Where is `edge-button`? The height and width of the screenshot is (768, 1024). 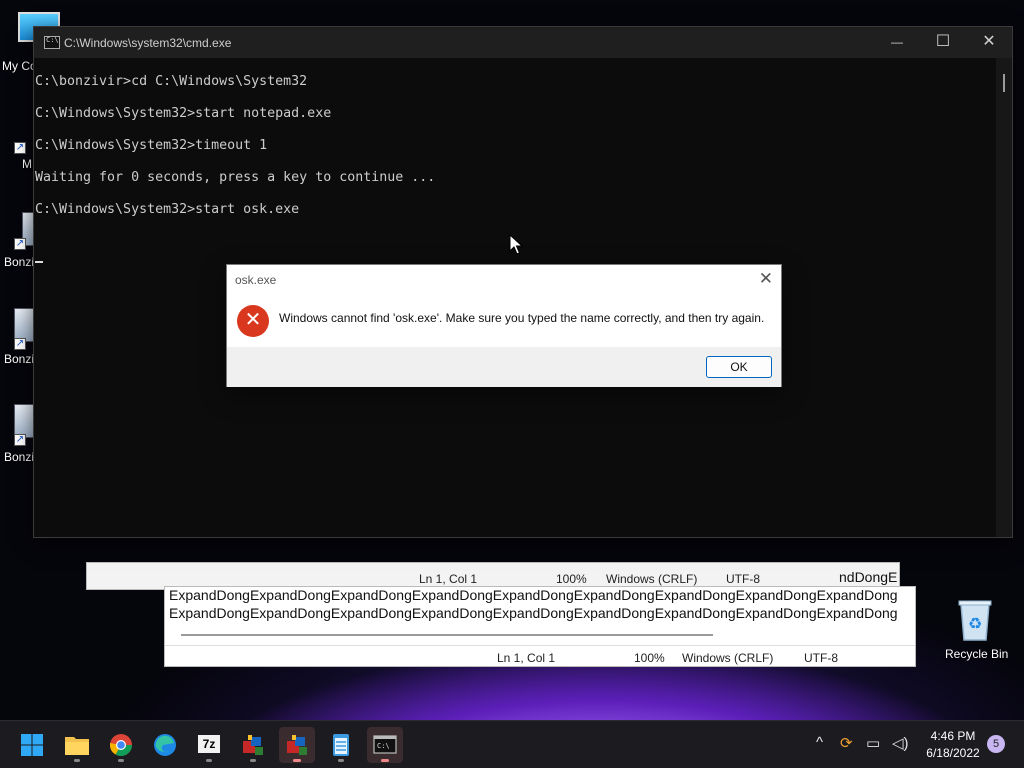
edge-button is located at coordinates (165, 745).